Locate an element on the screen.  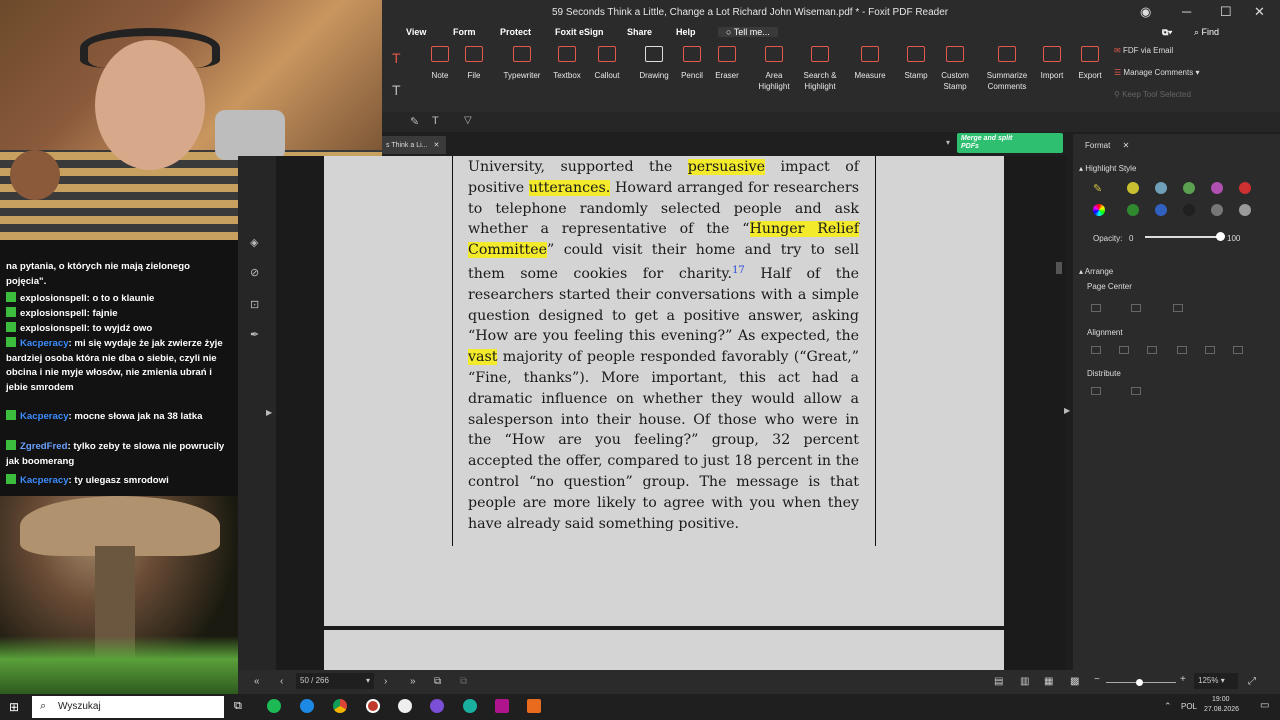
language-indicator: POL is located at coordinates (1189, 706).